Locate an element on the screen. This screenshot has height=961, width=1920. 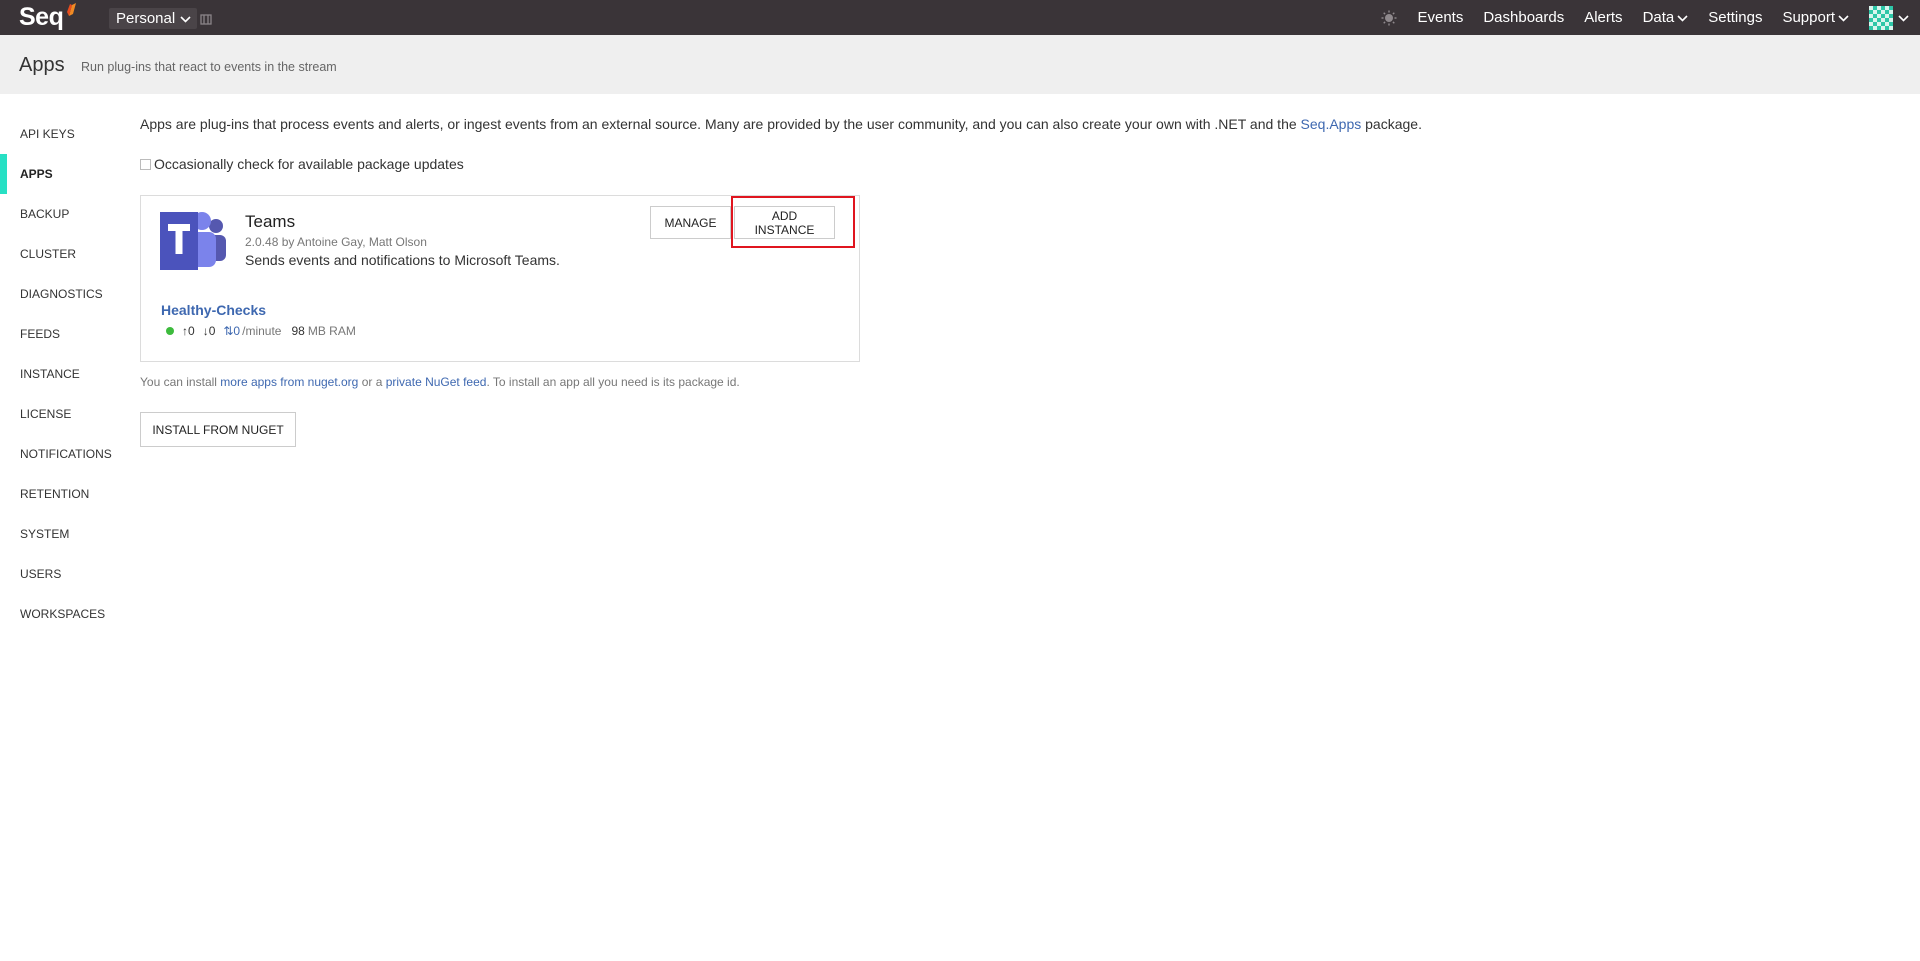
sidebar-item-label: SYSTEM is located at coordinates (45, 534).